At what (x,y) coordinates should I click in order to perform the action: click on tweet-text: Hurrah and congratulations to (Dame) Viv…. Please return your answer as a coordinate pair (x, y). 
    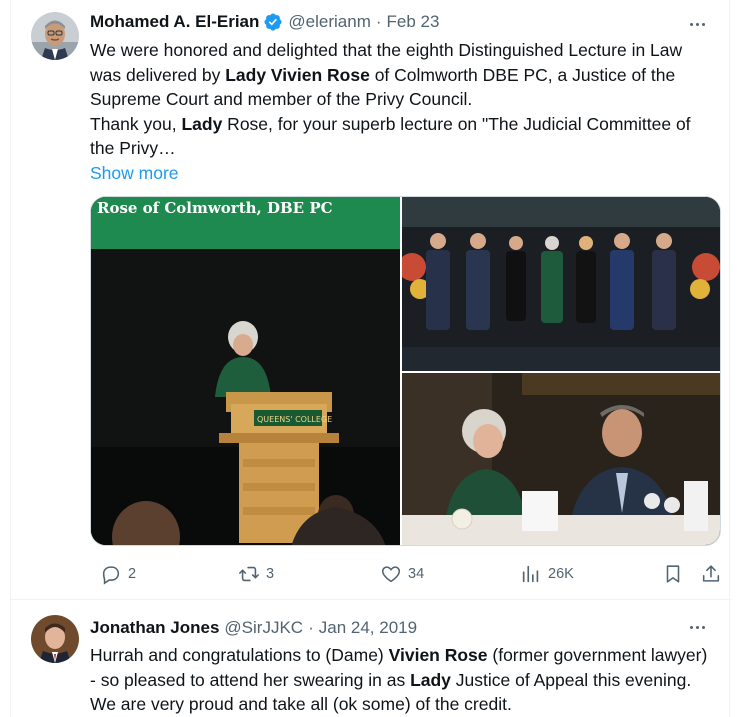
    Looking at the image, I should click on (402, 680).